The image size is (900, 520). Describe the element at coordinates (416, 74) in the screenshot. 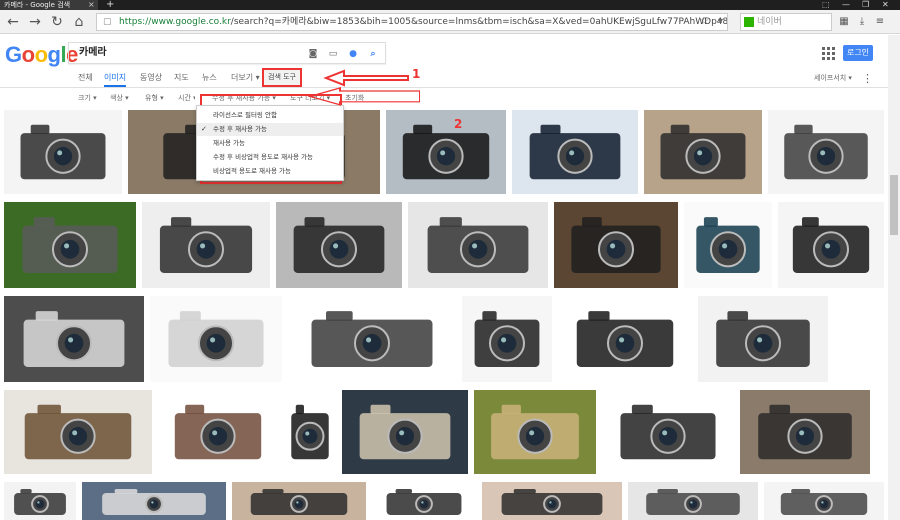

I see `annotation-label-1: 1` at that location.